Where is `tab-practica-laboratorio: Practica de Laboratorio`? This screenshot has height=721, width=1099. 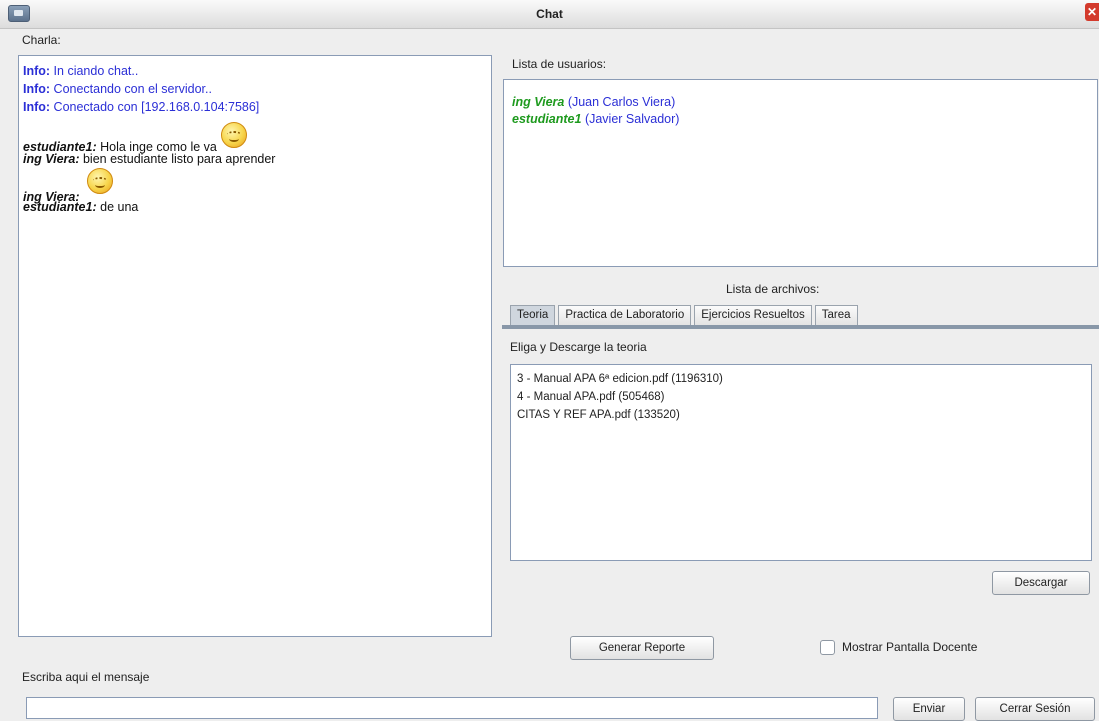 tab-practica-laboratorio: Practica de Laboratorio is located at coordinates (625, 315).